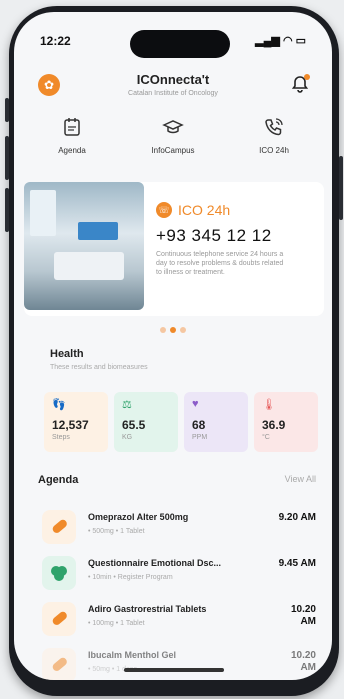  Describe the element at coordinates (200, 437) in the screenshot. I see `health-unit-heartrate: PPM` at that location.